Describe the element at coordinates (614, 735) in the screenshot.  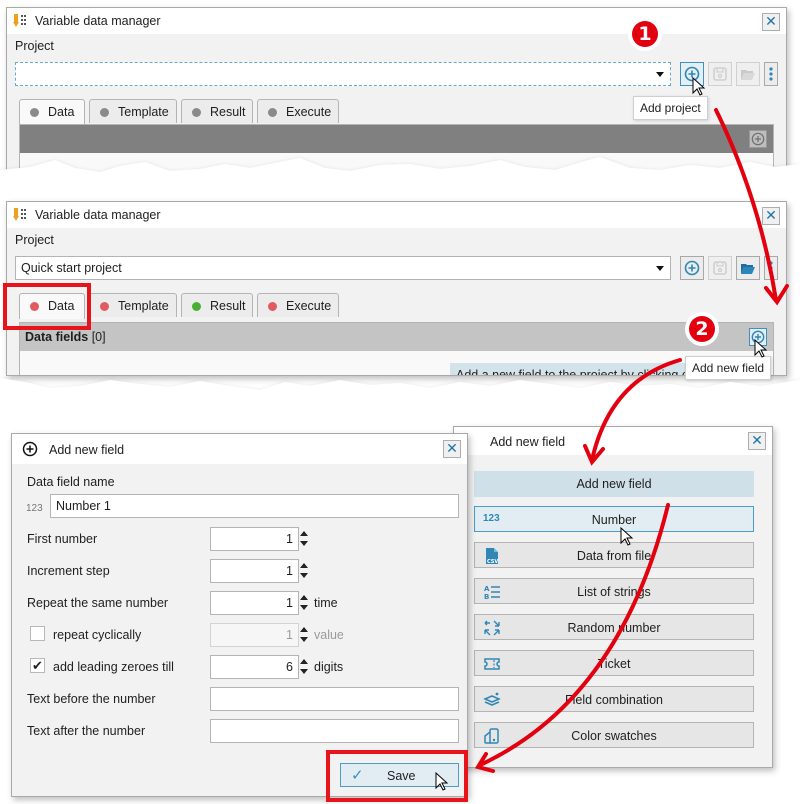
I see `field-type-color-swatches: Color swatches` at that location.